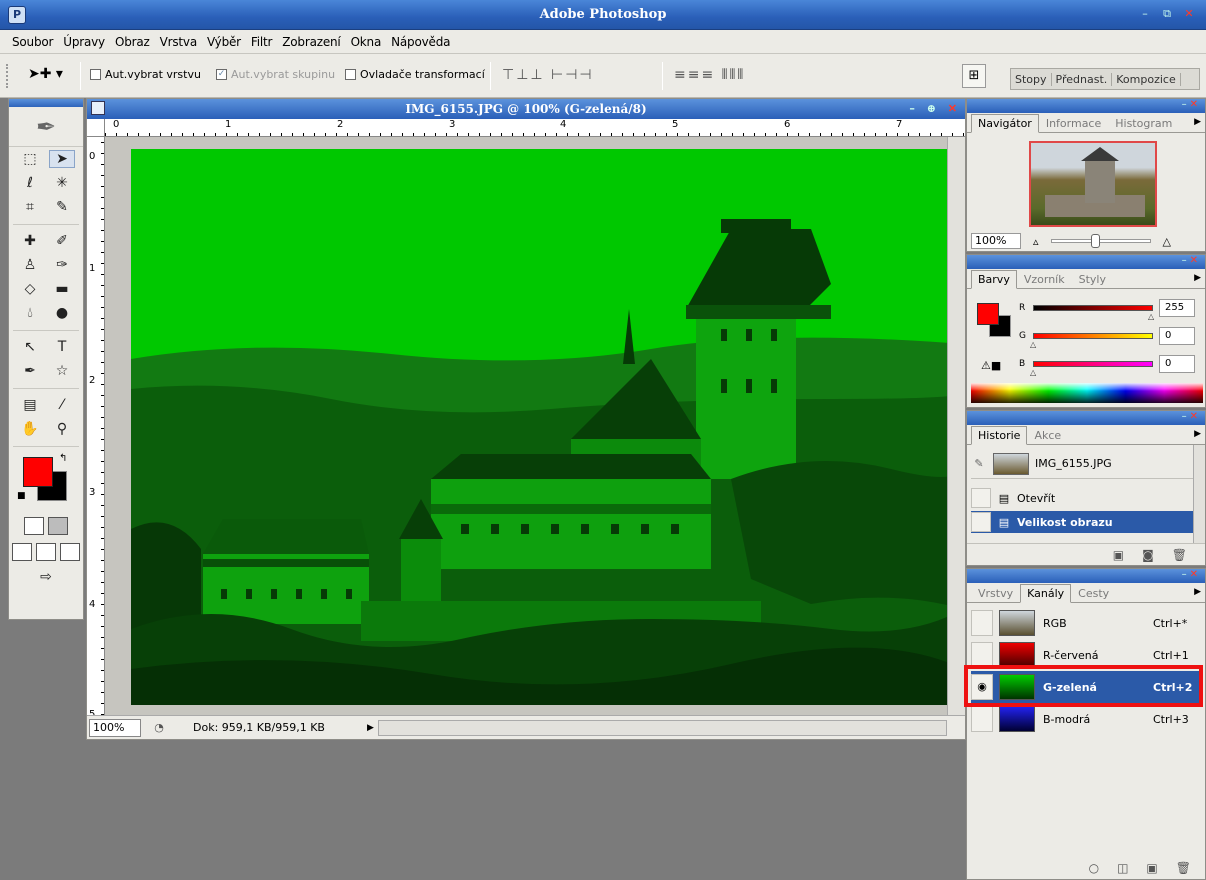 This screenshot has height=880, width=1206. I want to click on history-scrollbar, so click(1199, 494).